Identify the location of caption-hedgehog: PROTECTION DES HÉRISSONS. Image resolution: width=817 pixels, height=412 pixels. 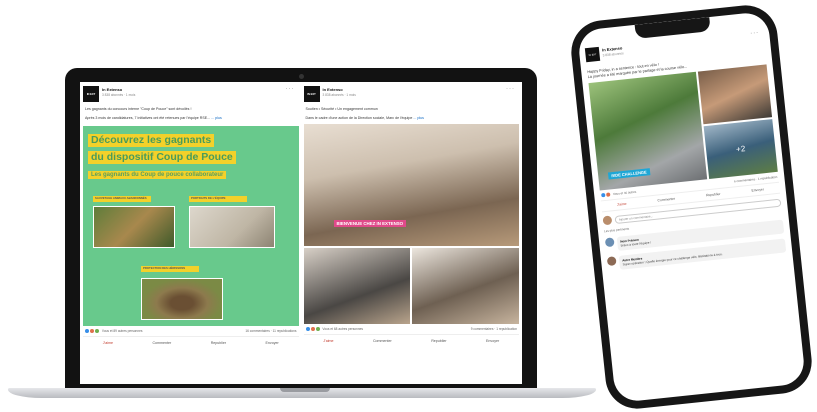
(170, 269).